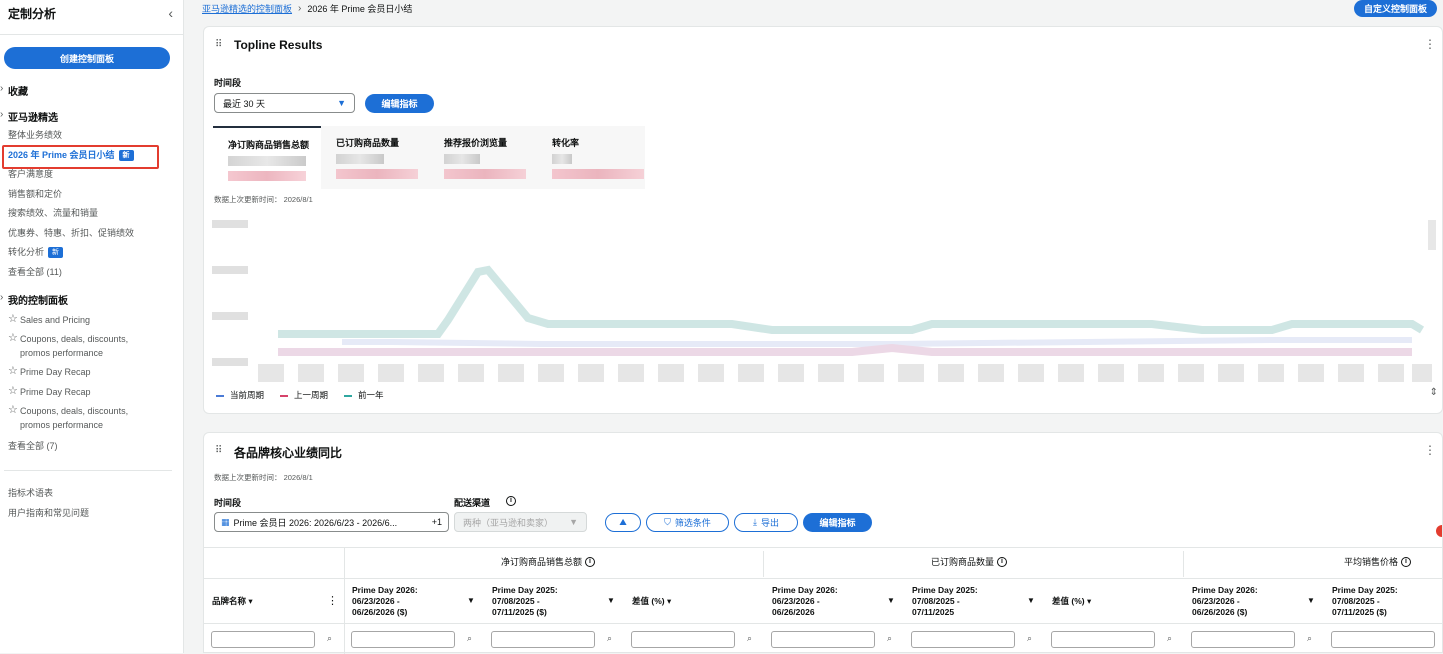  Describe the element at coordinates (1395, 8) in the screenshot. I see `customize-dashboard-button: 自定义控制面板` at that location.